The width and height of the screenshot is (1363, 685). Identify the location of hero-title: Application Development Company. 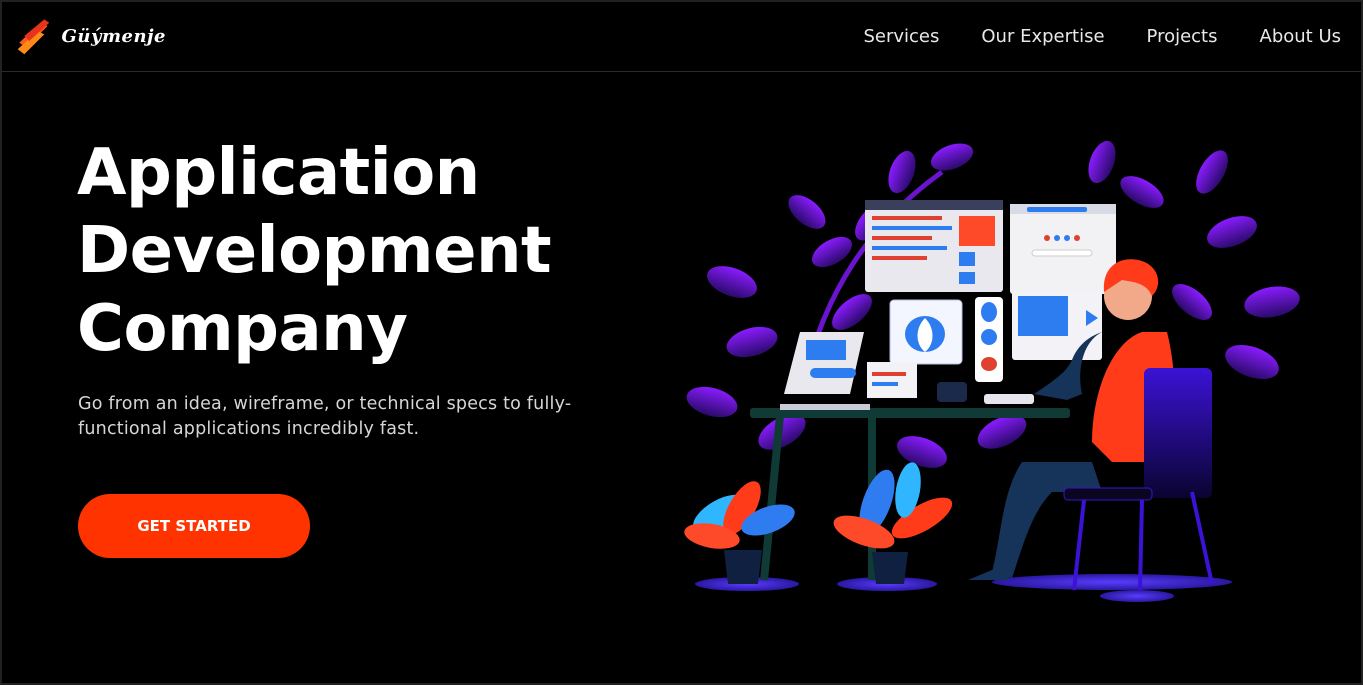
(314, 251).